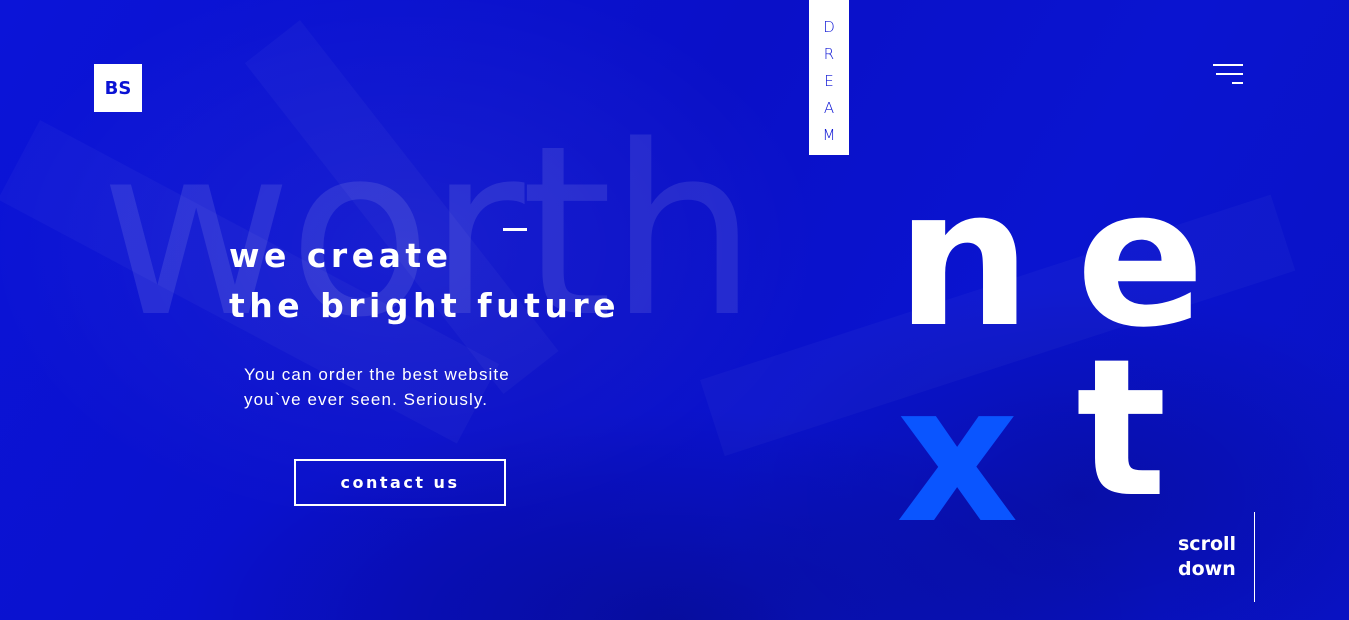 This screenshot has height=620, width=1349. I want to click on scroll-label: down, so click(1207, 569).